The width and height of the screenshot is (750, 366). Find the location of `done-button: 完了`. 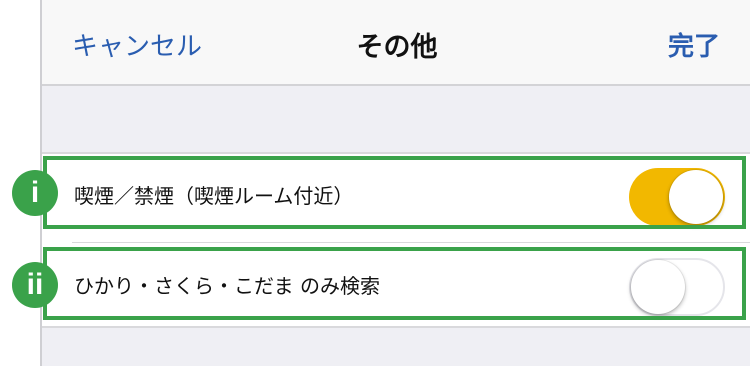

done-button: 完了 is located at coordinates (694, 44).